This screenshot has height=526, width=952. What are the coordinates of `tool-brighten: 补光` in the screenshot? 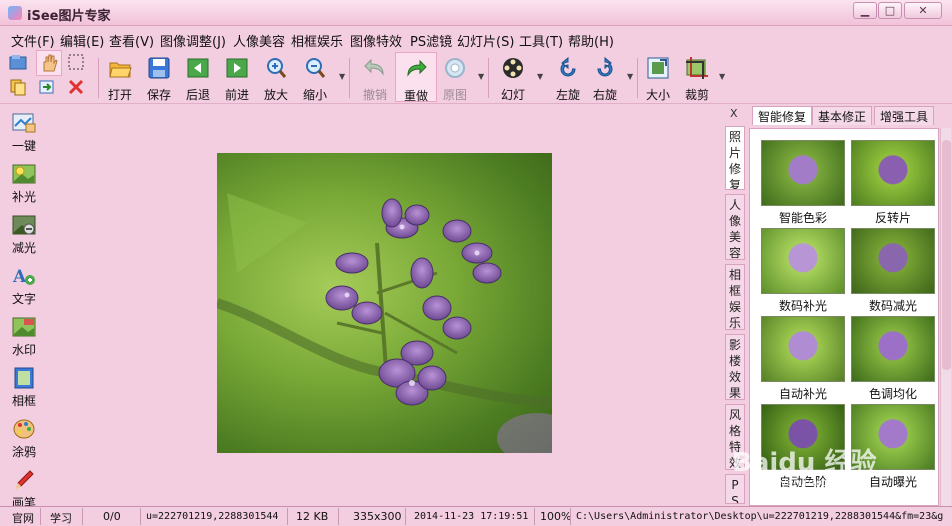 It's located at (24, 182).